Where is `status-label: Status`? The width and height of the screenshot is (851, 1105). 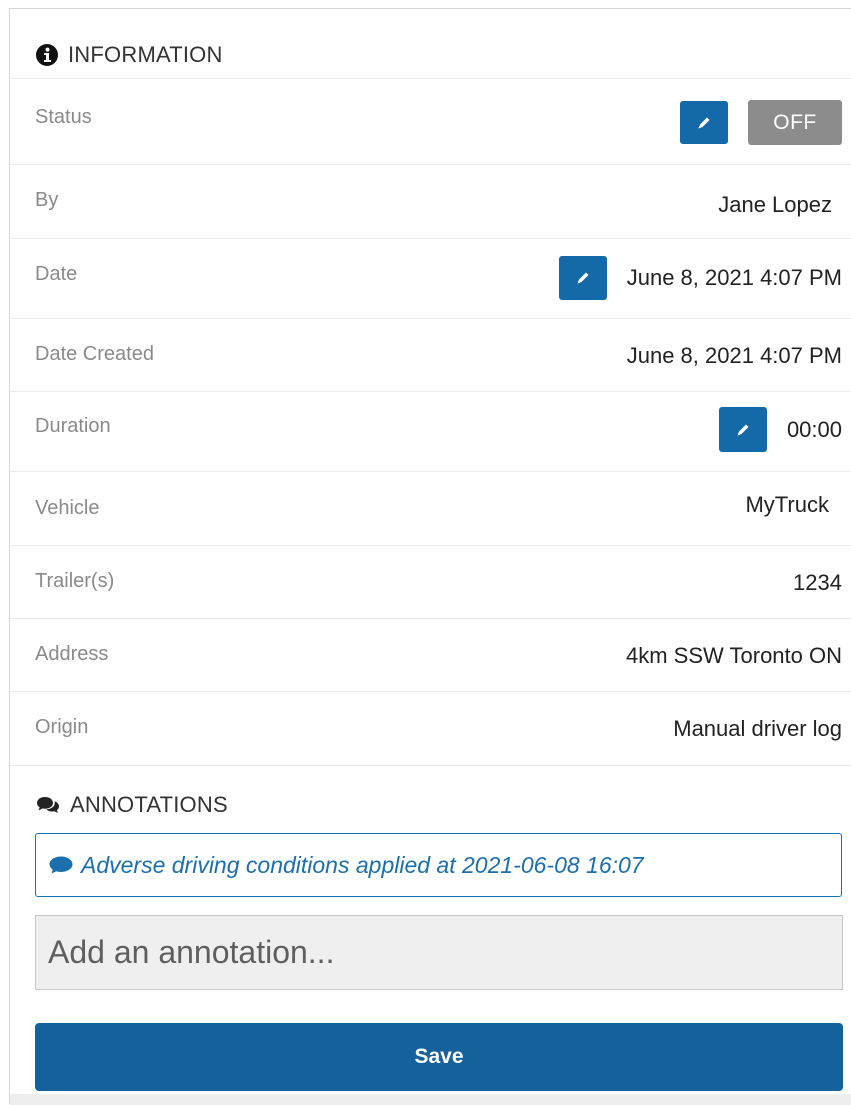
status-label: Status is located at coordinates (63, 117).